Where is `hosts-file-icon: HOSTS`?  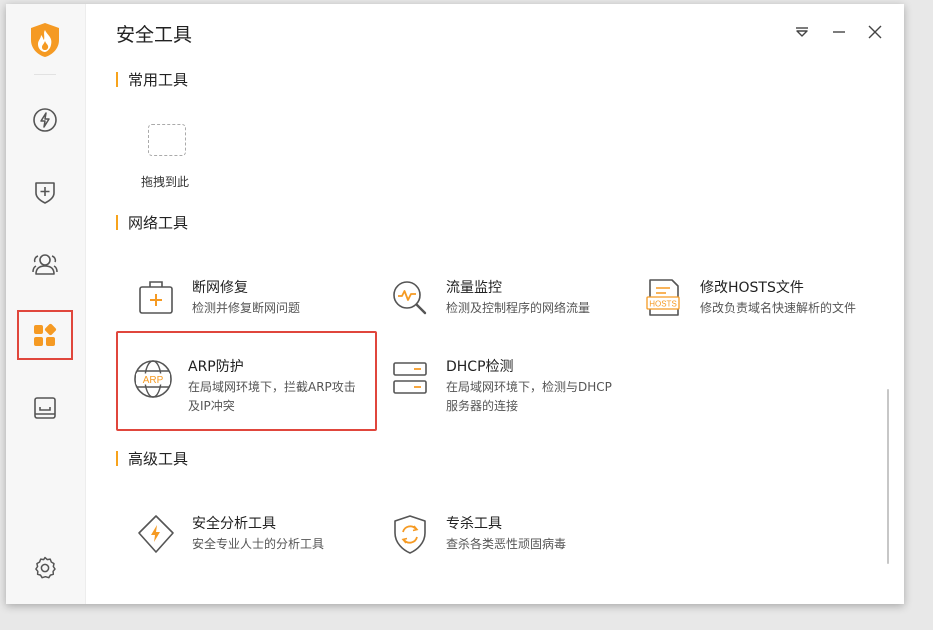 hosts-file-icon: HOSTS is located at coordinates (664, 299).